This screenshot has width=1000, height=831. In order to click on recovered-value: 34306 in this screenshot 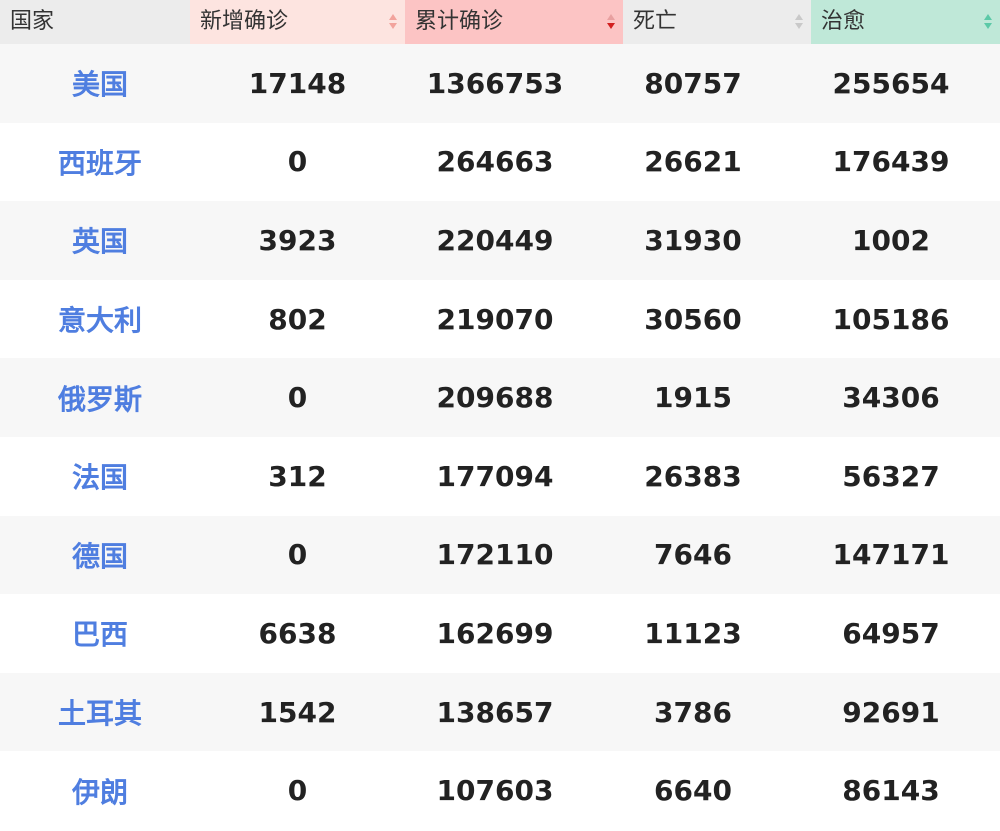, I will do `click(891, 398)`.